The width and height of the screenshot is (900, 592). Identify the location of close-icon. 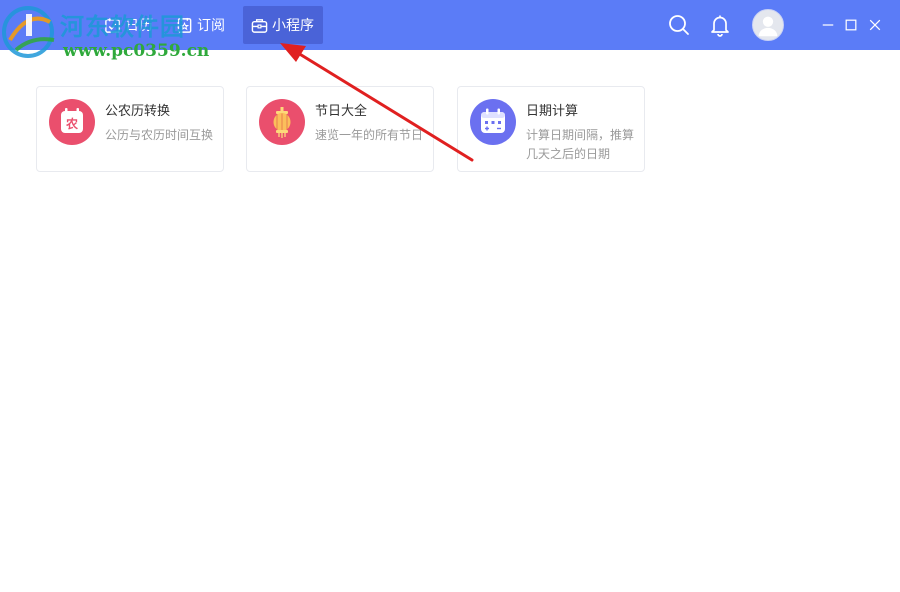
(875, 25).